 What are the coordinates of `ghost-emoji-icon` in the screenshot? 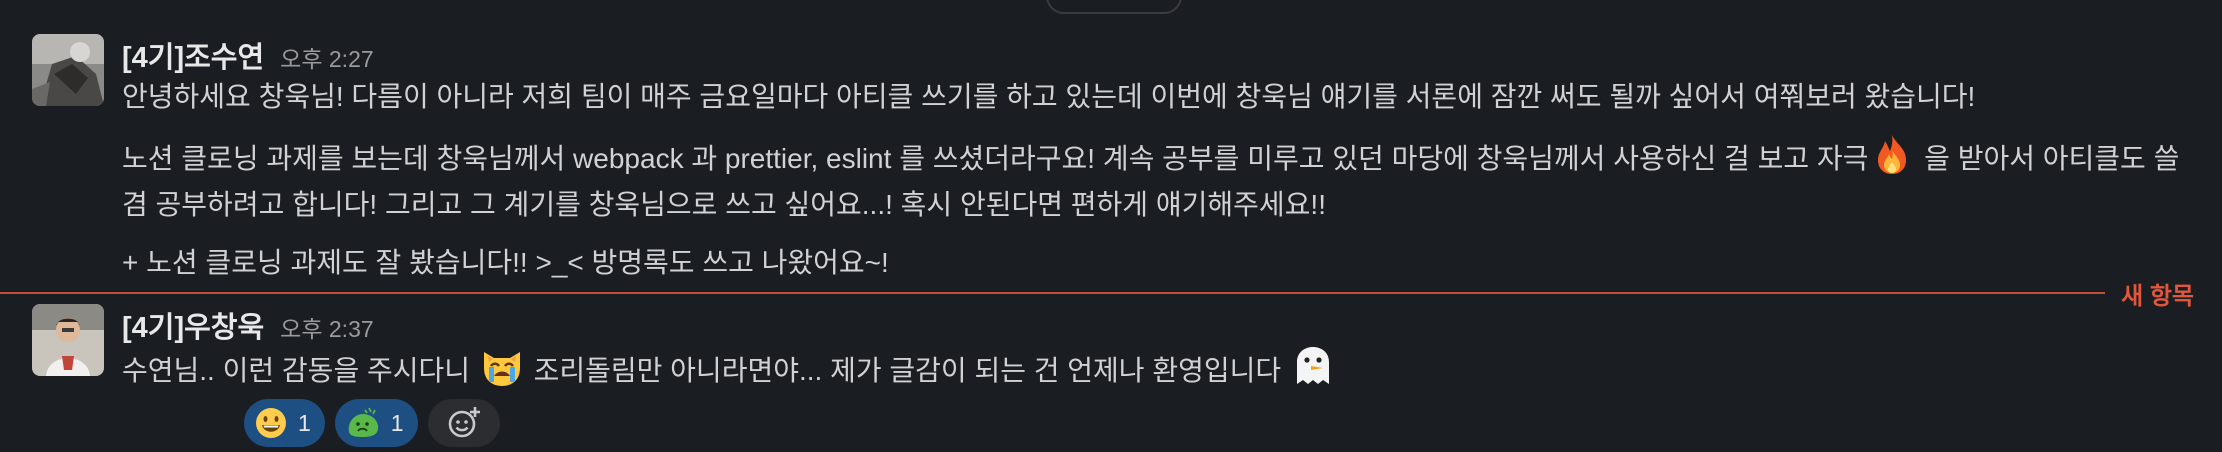 It's located at (1313, 366).